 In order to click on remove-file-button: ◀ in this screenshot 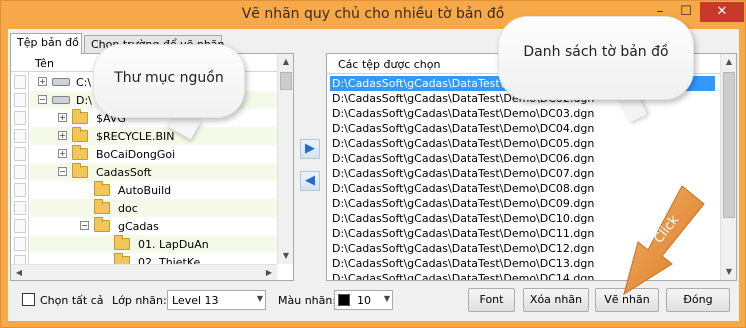, I will do `click(310, 181)`.